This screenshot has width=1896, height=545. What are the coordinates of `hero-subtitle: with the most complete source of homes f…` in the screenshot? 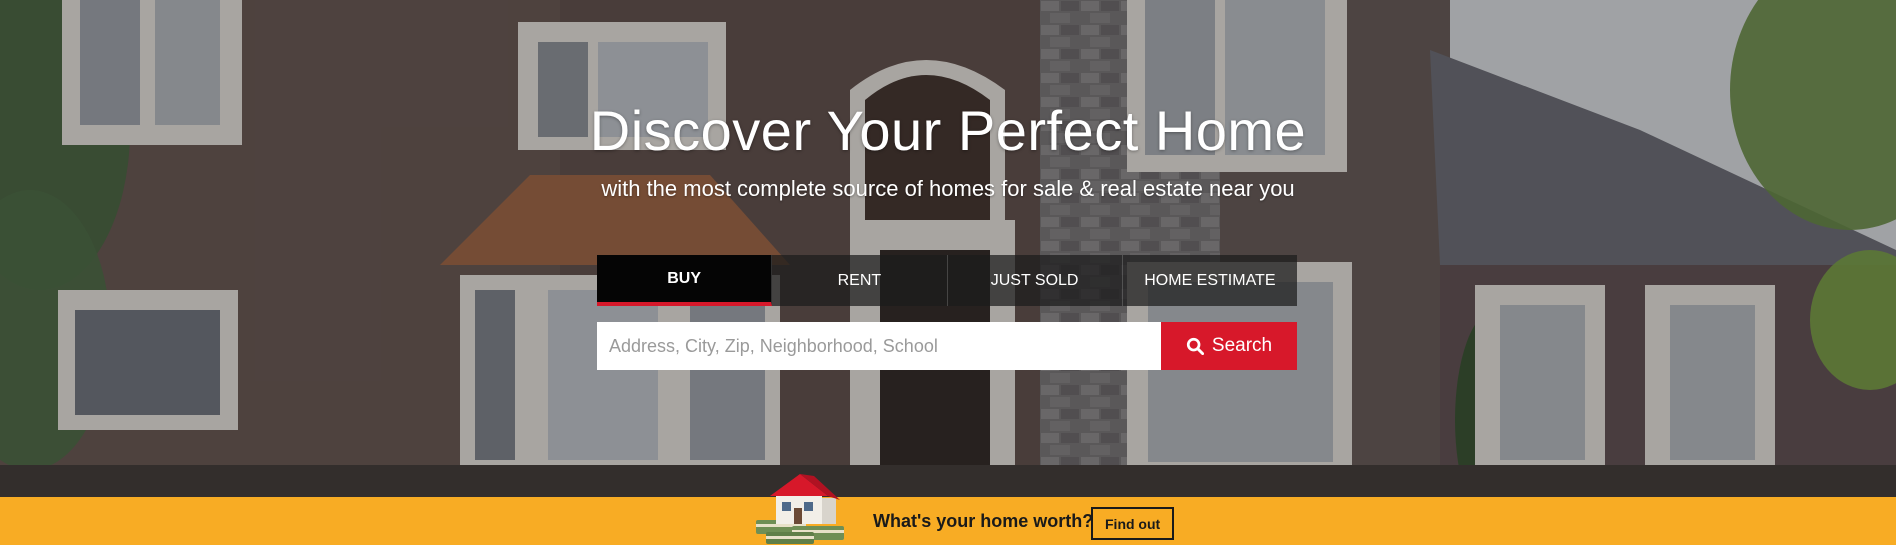 It's located at (948, 188).